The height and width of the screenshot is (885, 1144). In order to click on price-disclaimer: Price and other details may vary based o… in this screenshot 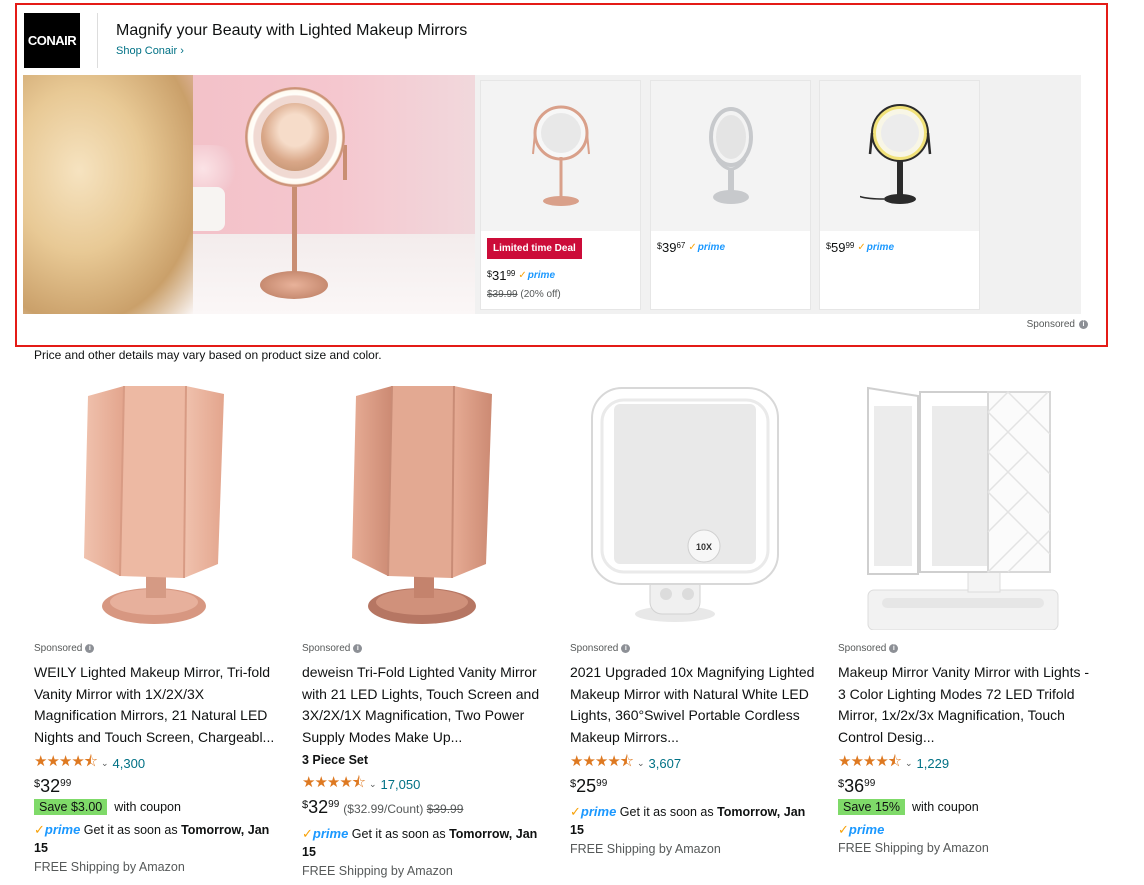, I will do `click(208, 355)`.